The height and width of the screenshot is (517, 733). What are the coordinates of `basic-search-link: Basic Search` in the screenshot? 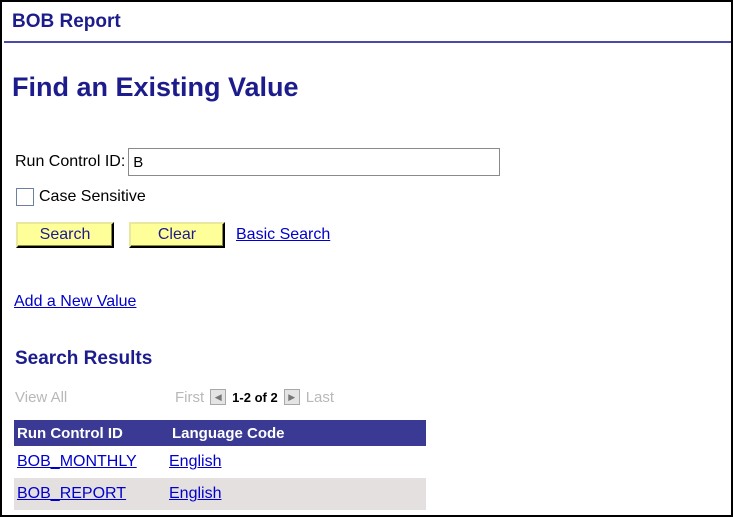 It's located at (283, 235).